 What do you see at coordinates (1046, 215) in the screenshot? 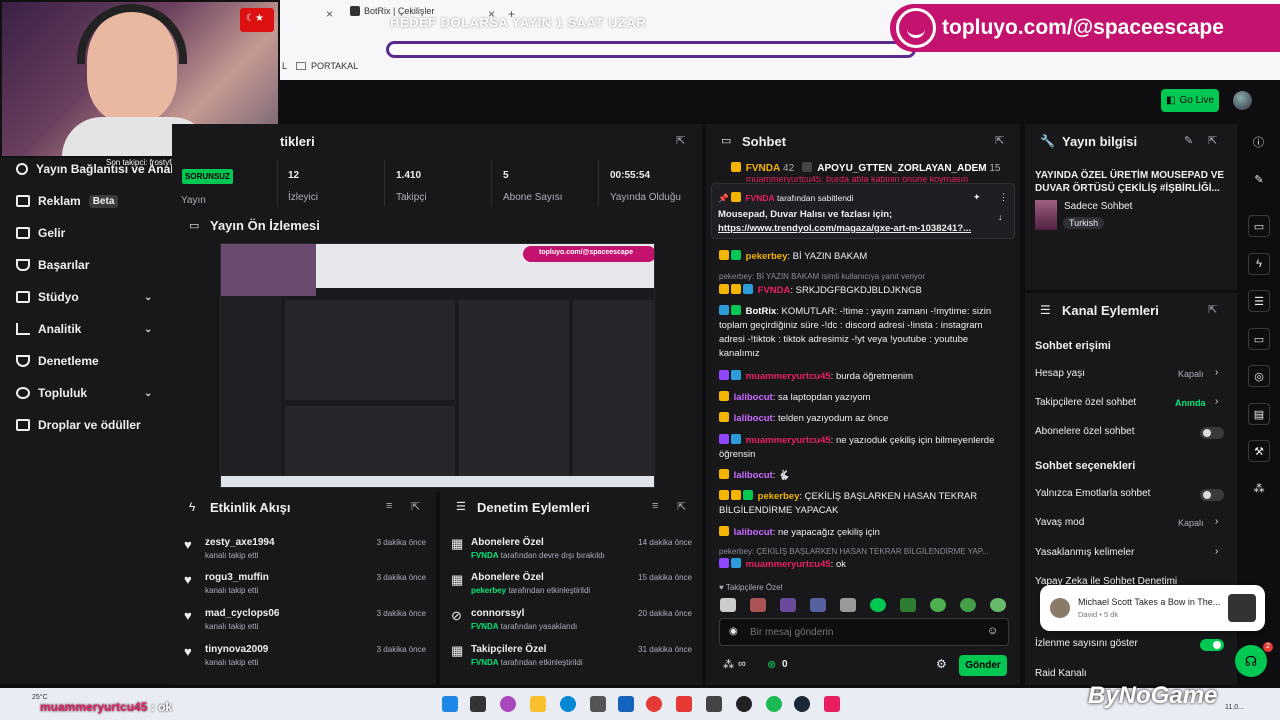
I see `category-thumbnail` at bounding box center [1046, 215].